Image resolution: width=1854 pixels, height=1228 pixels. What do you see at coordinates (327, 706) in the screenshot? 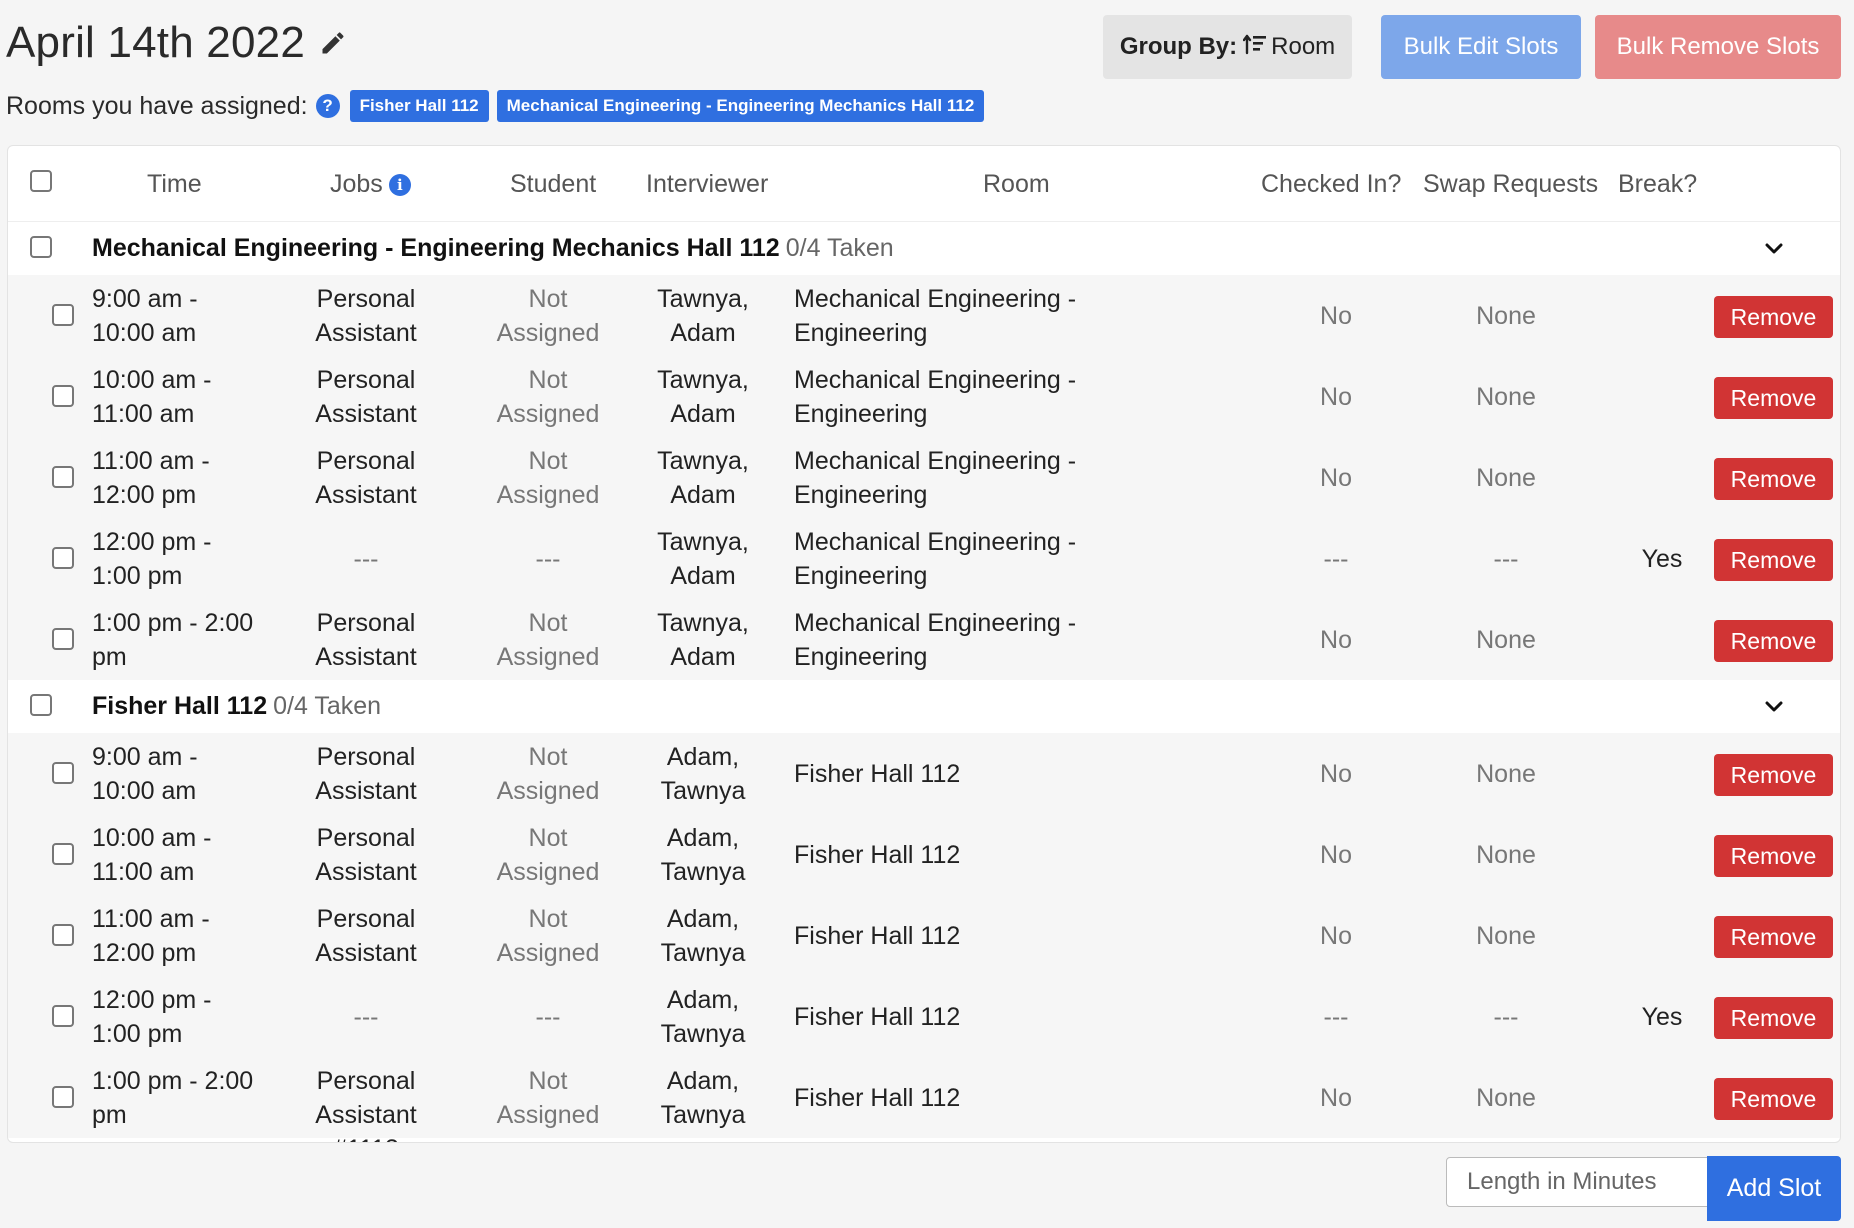
I see `group-taken-count: 0/4 Taken` at bounding box center [327, 706].